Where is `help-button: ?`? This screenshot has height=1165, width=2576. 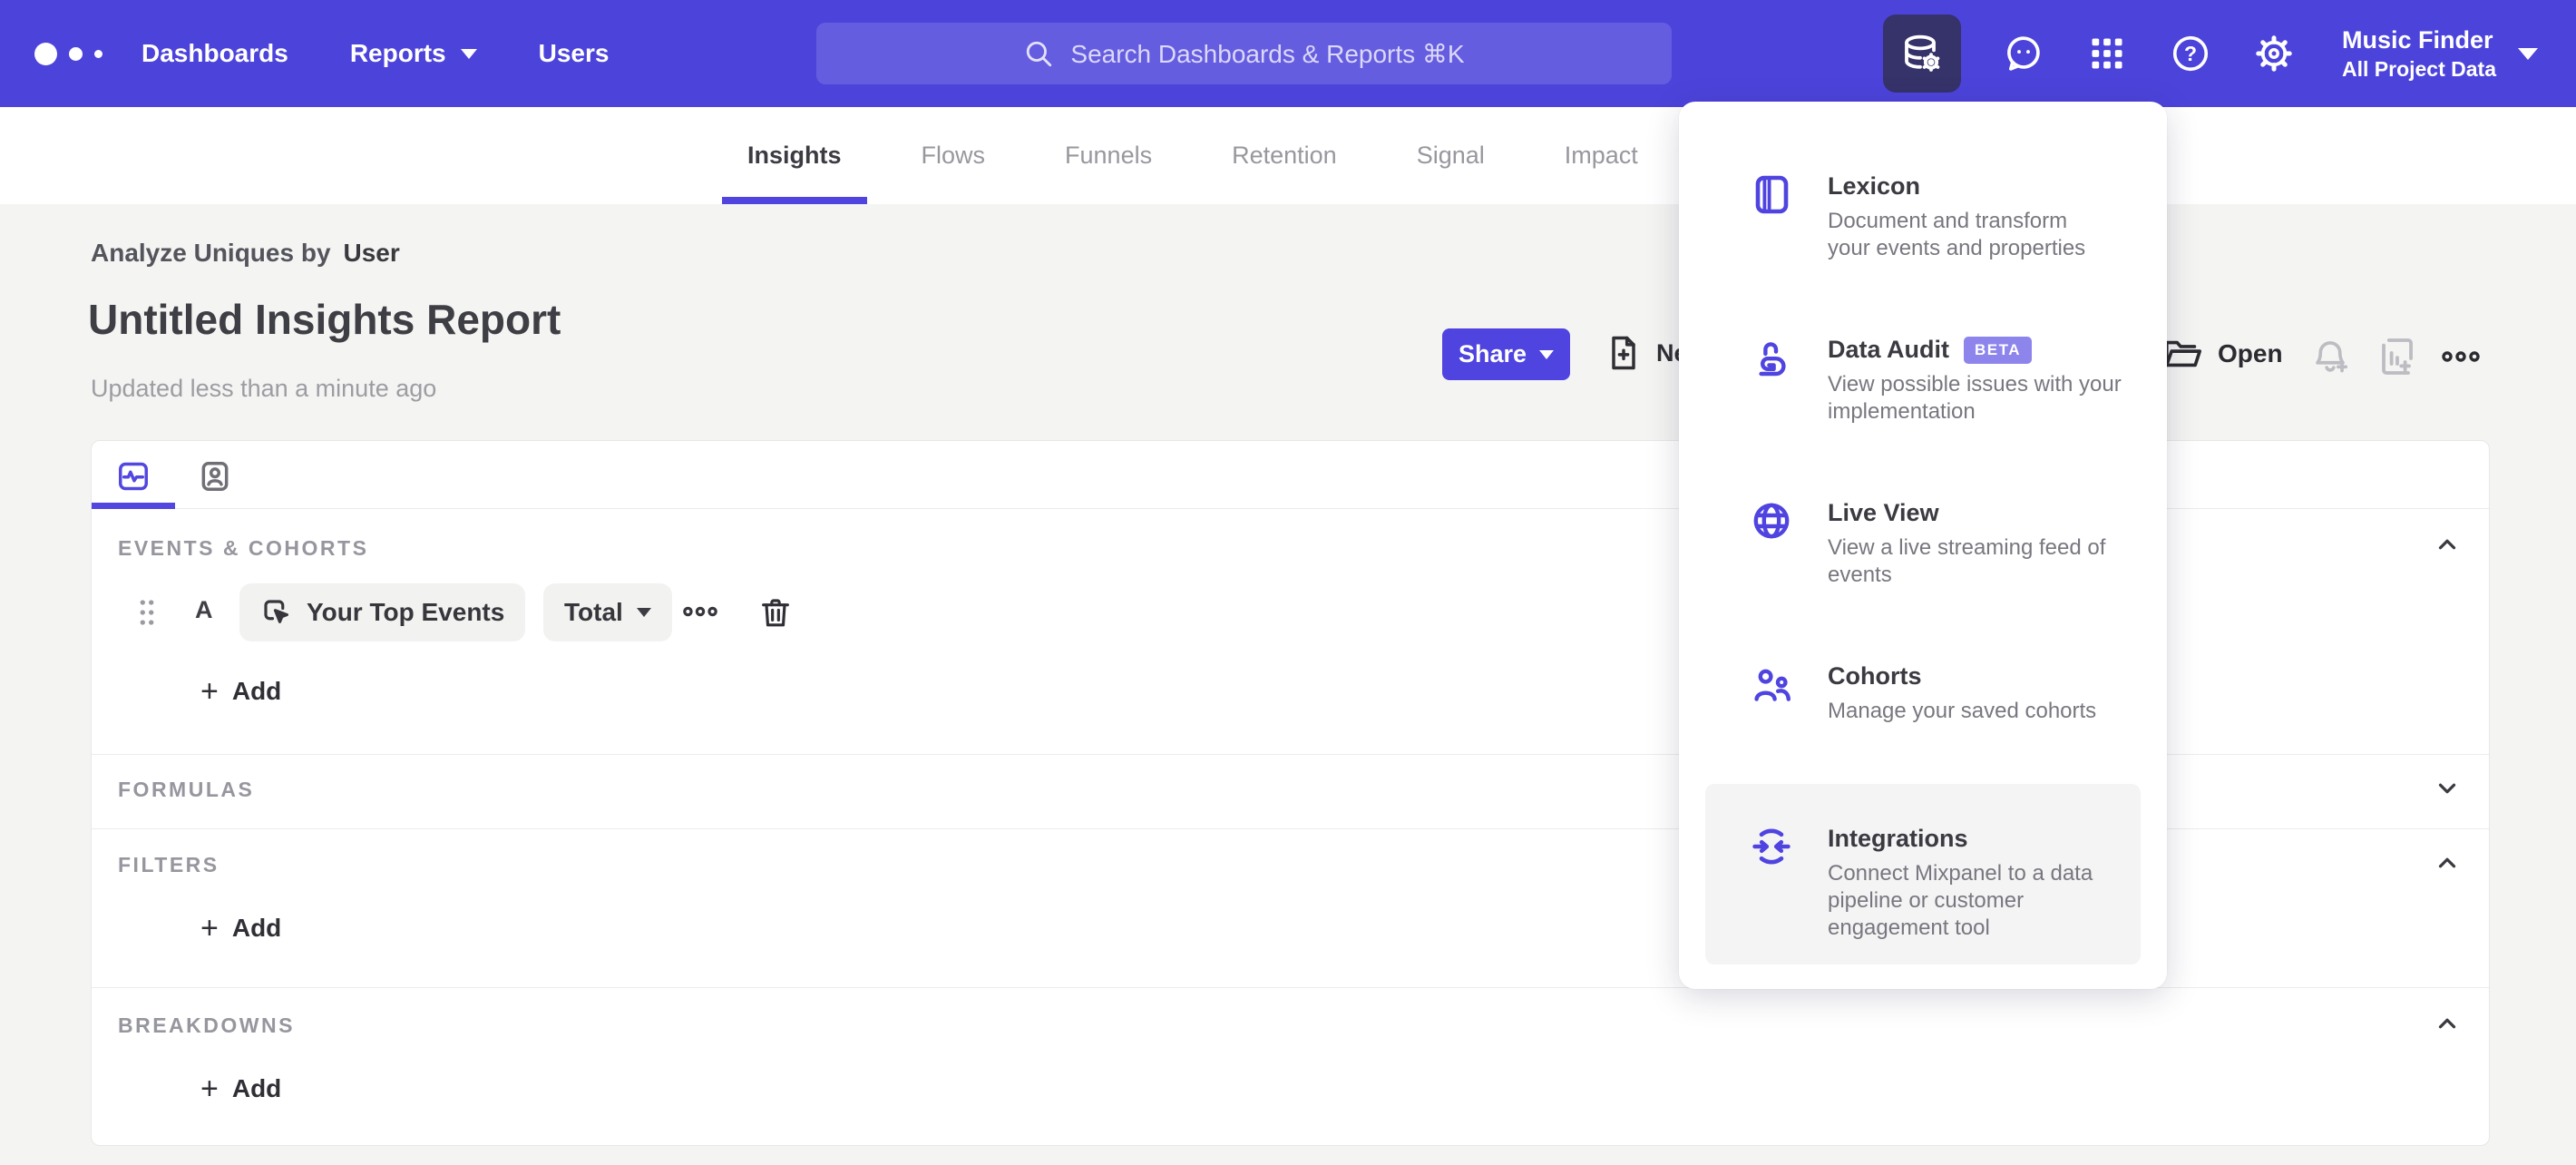 help-button: ? is located at coordinates (2190, 53).